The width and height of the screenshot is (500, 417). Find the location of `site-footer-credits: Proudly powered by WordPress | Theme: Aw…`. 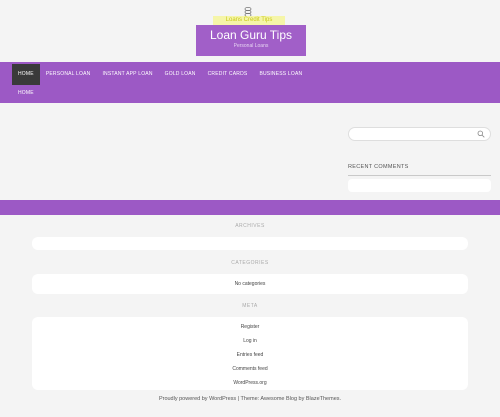

site-footer-credits: Proudly powered by WordPress | Theme: Aw… is located at coordinates (250, 399).